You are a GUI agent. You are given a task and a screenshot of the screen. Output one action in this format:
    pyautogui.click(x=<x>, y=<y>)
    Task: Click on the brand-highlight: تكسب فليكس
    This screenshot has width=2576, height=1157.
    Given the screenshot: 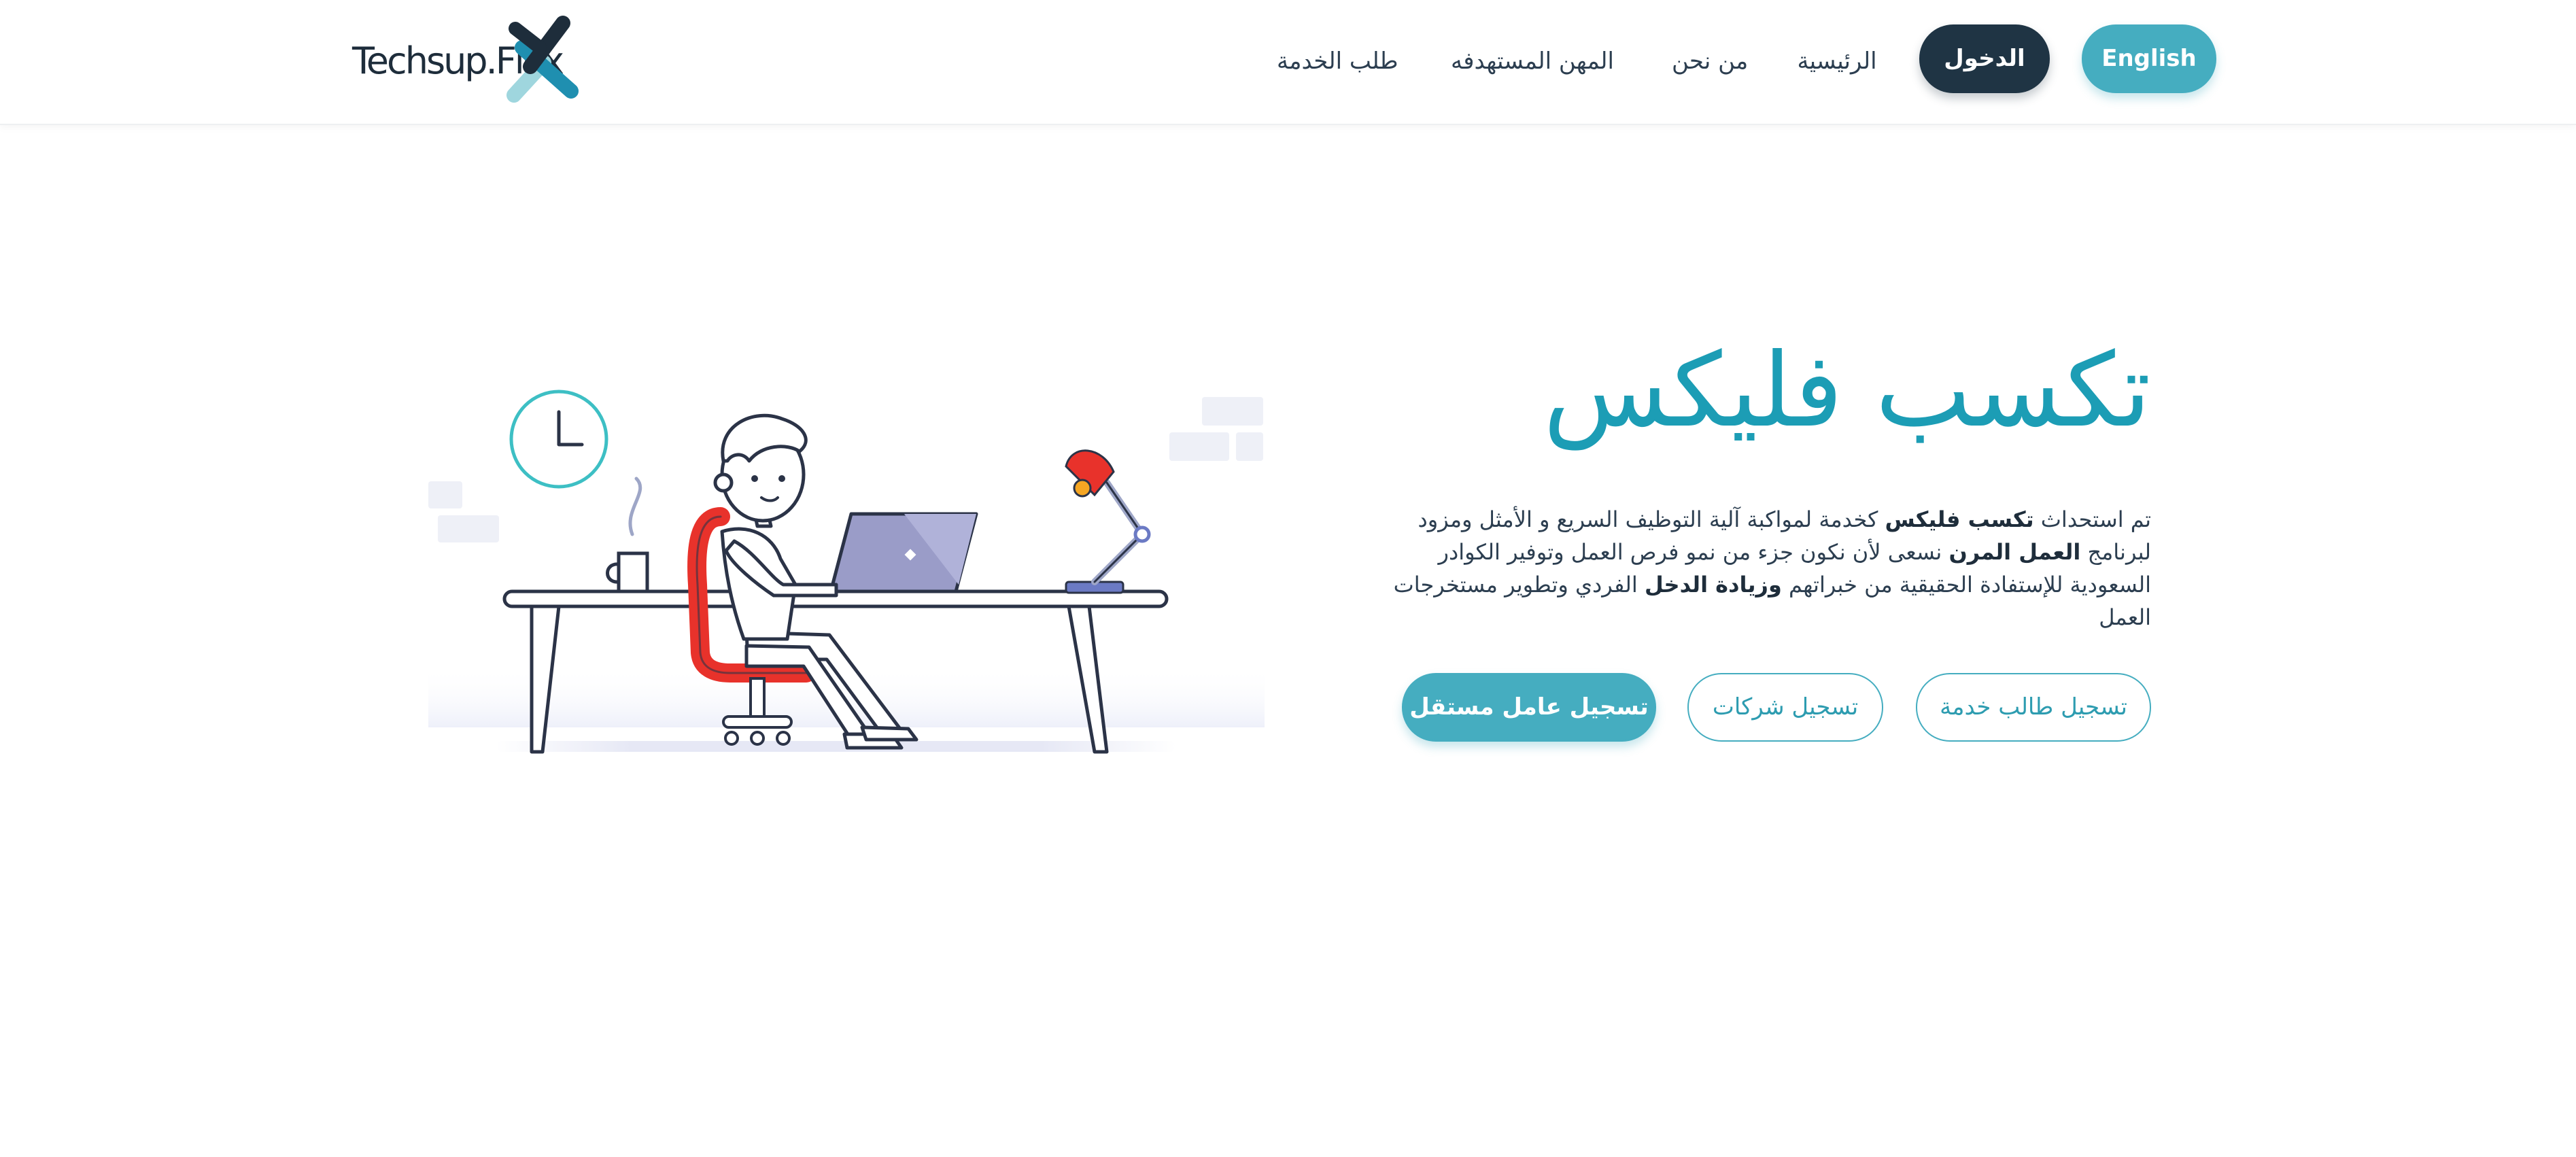 What is the action you would take?
    pyautogui.click(x=1959, y=519)
    